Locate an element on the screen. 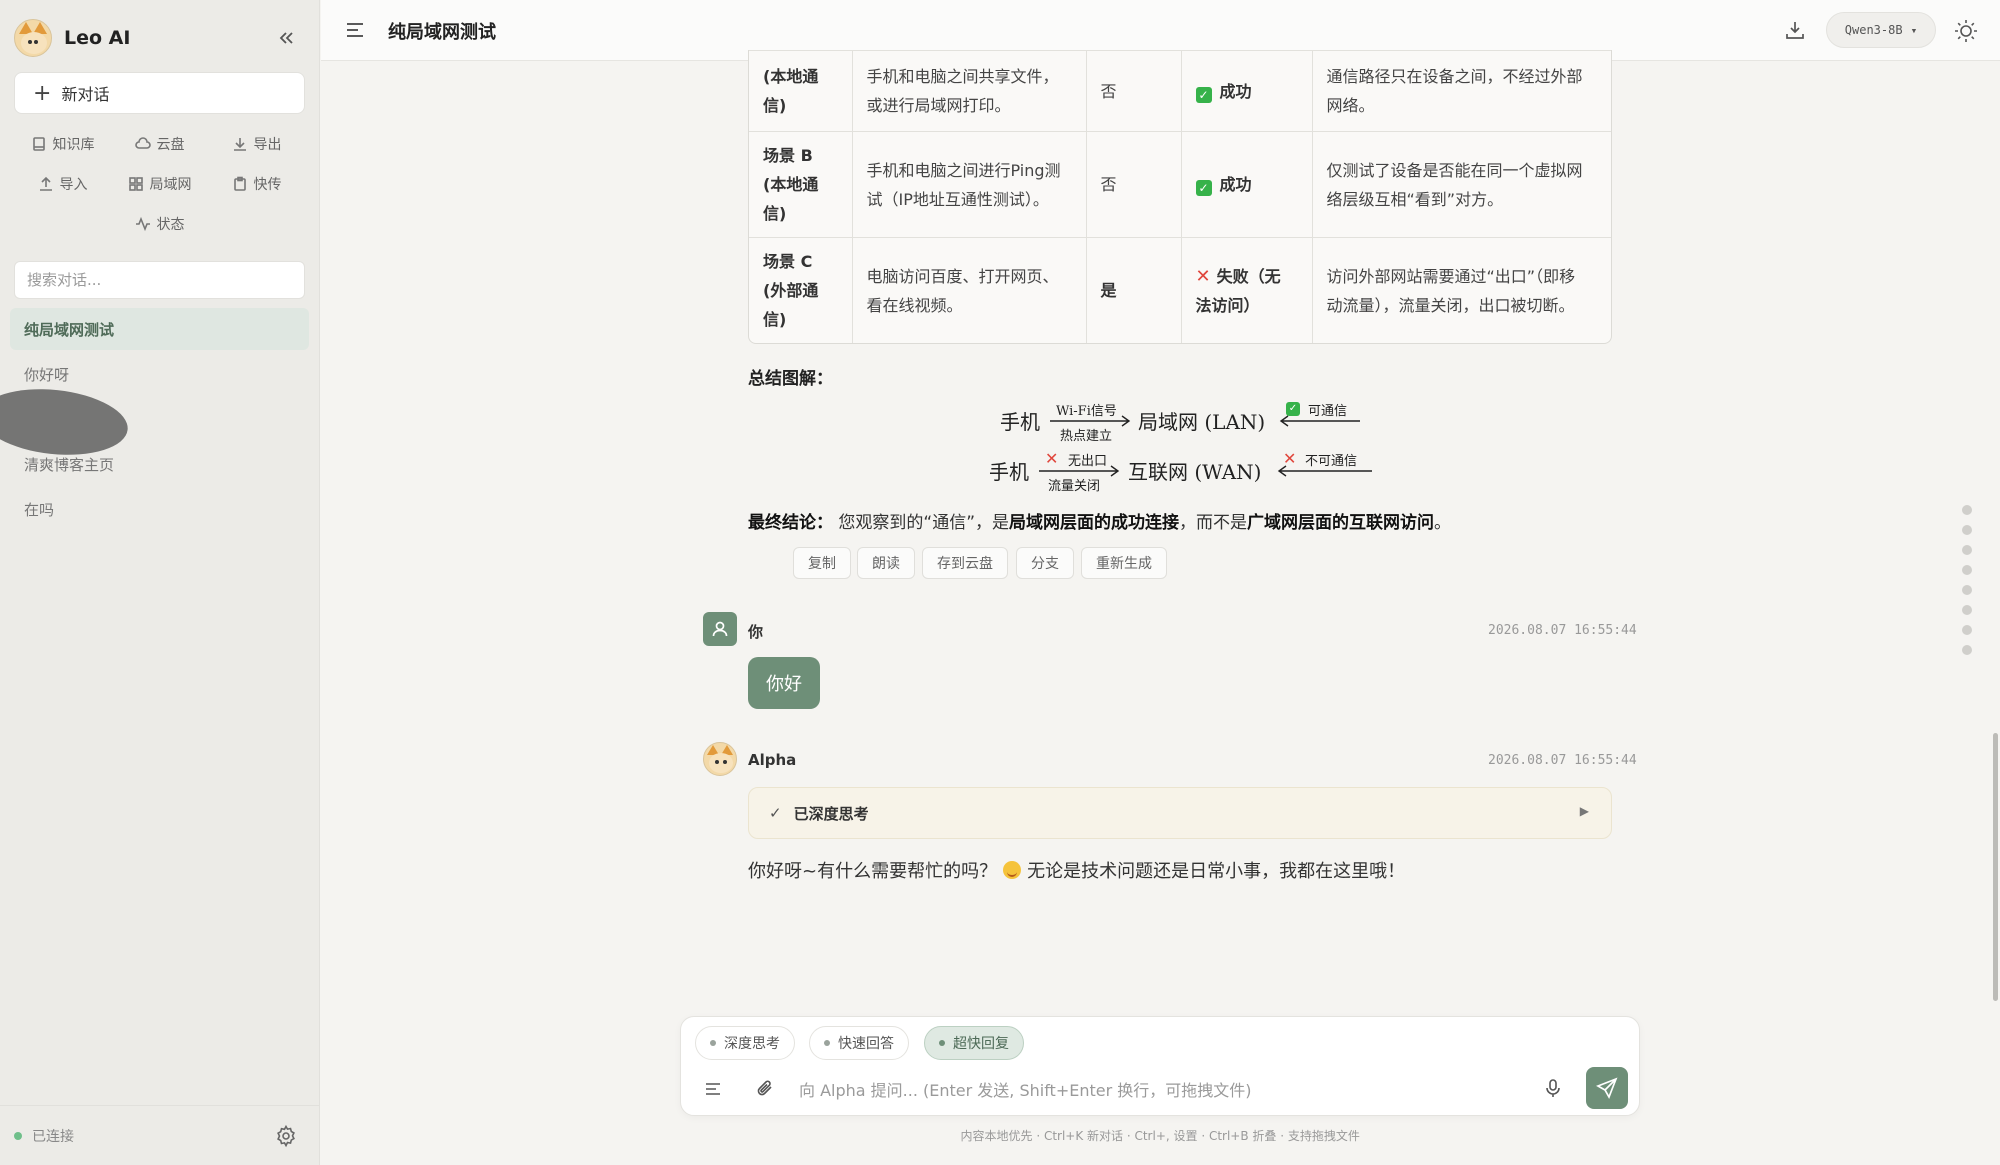 This screenshot has width=2000, height=1165. diagram-phone-1: 手机 is located at coordinates (1020, 422).